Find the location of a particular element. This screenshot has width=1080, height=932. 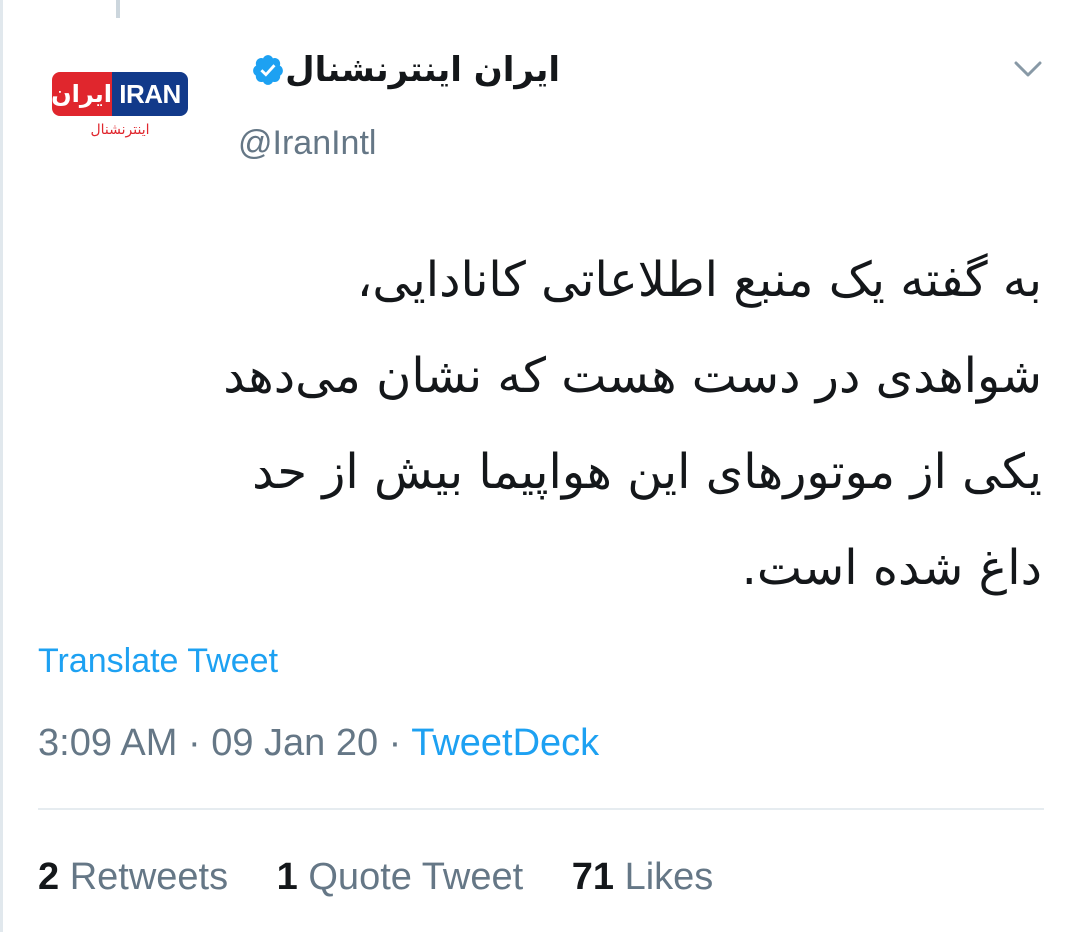

display-name-row: ایران اینترنشنال is located at coordinates (399, 70).